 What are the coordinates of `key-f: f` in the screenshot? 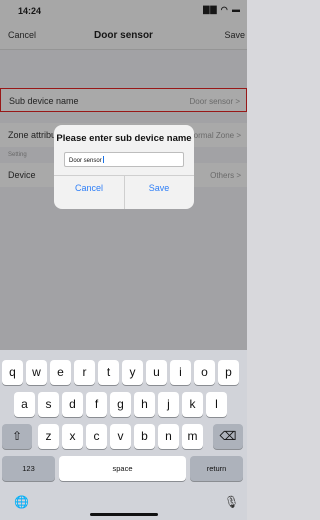 It's located at (96, 404).